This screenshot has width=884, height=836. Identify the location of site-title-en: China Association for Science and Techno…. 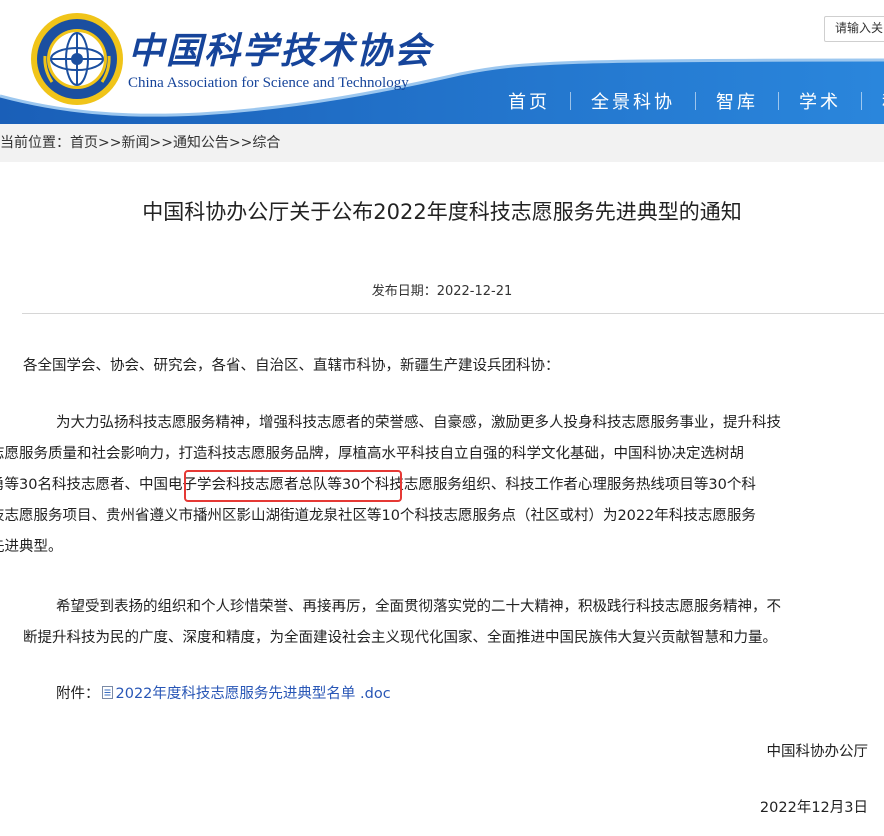
(268, 83).